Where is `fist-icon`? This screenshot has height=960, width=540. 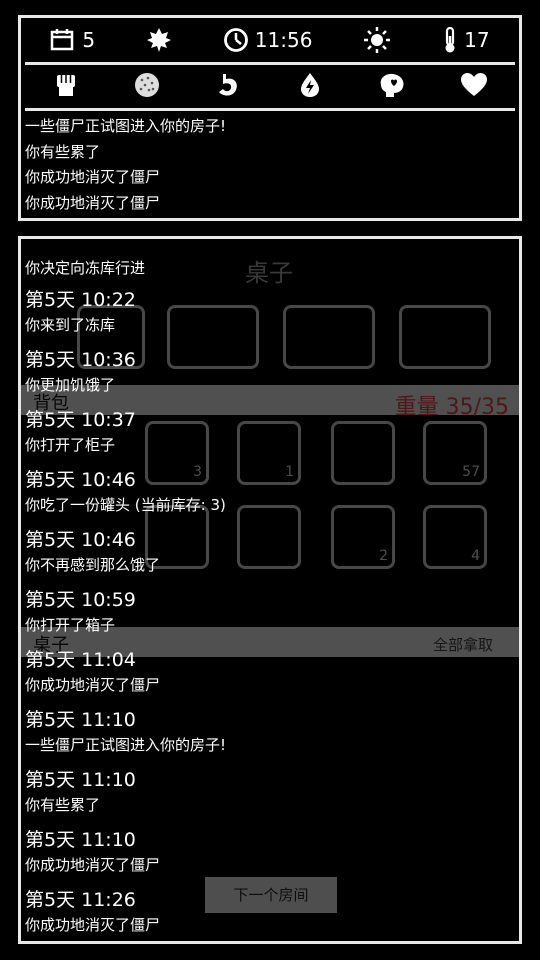
fist-icon is located at coordinates (66, 87).